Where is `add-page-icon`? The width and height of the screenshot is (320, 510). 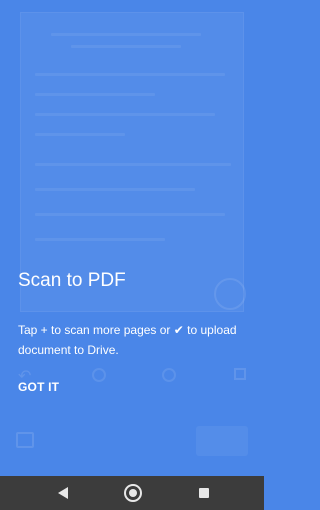 add-page-icon is located at coordinates (25, 440).